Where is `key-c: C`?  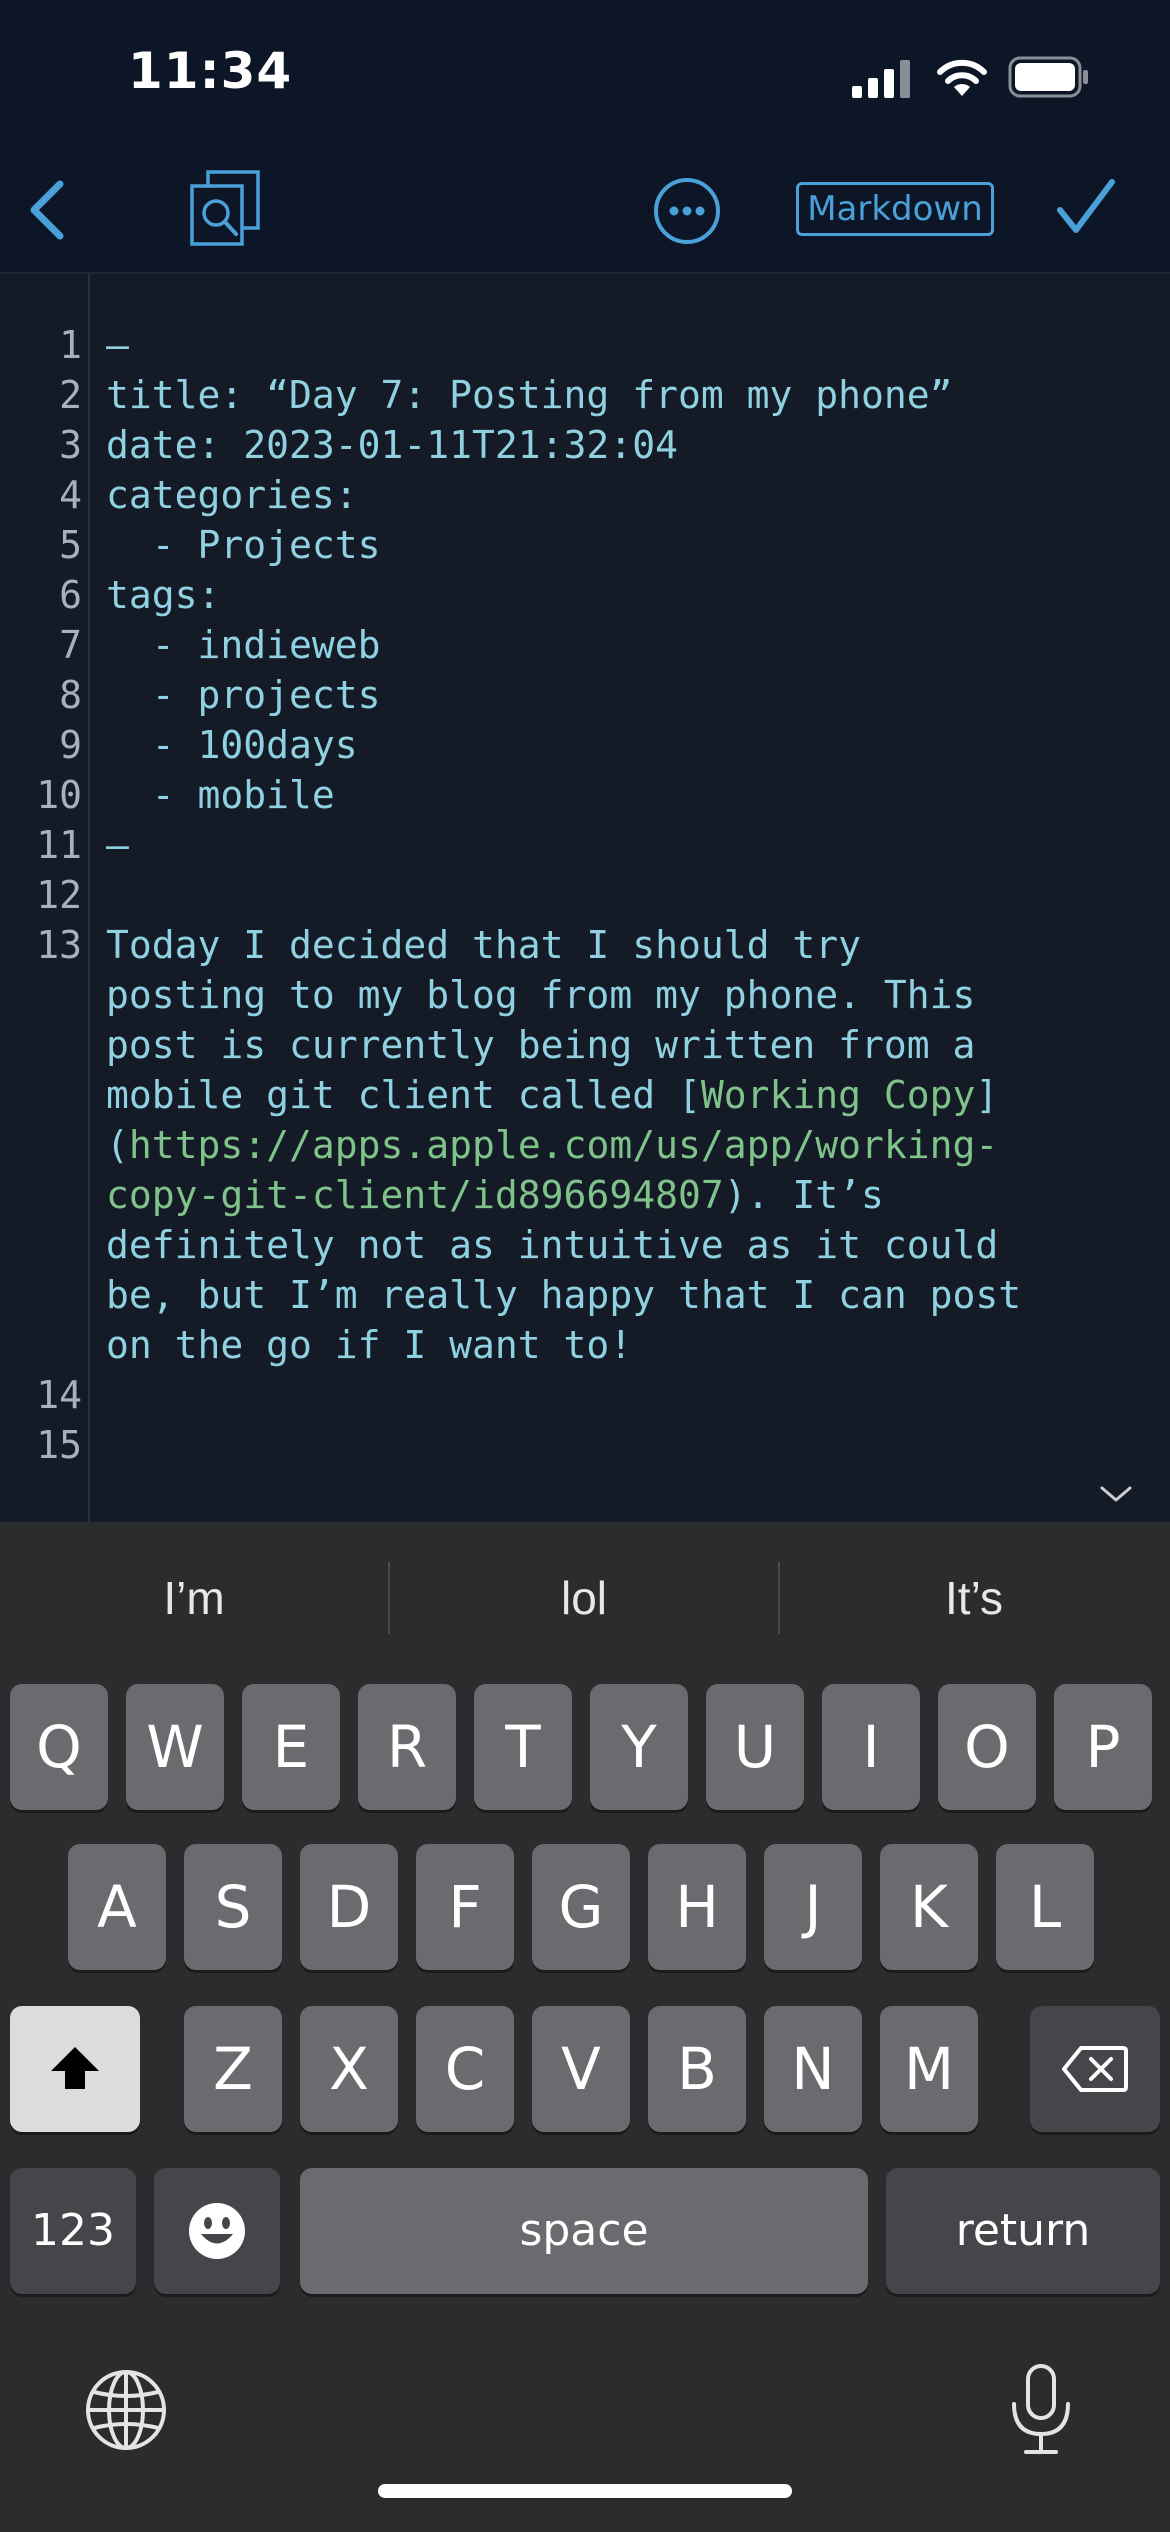 key-c: C is located at coordinates (465, 2069).